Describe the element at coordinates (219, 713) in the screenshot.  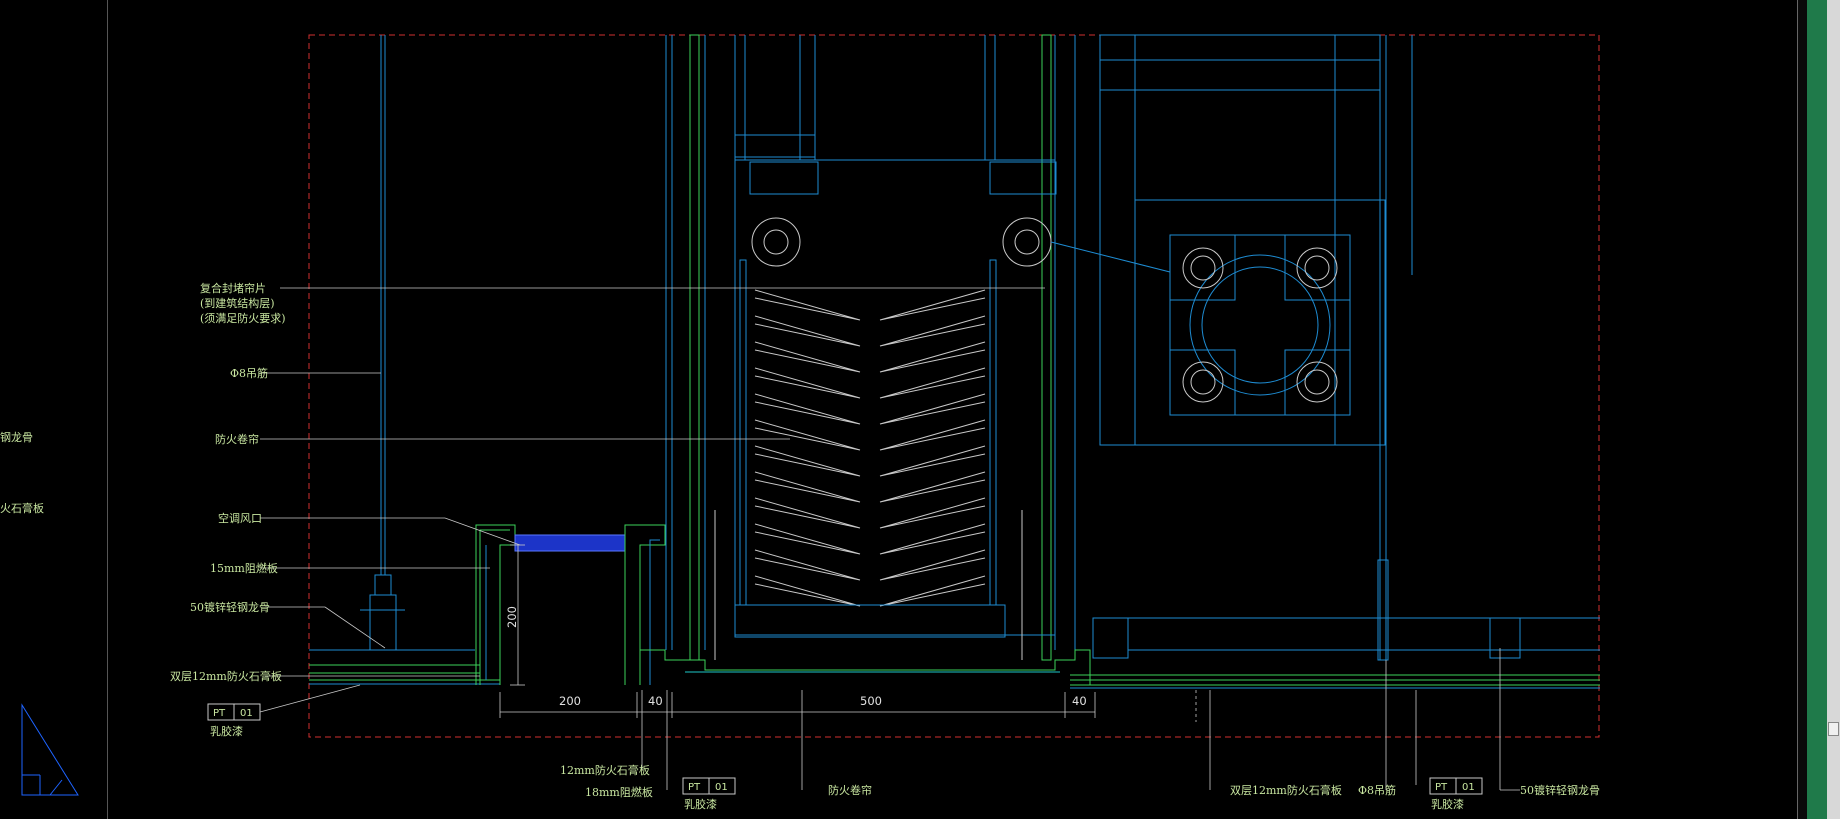
I see `finish-tag-code-1: PT` at that location.